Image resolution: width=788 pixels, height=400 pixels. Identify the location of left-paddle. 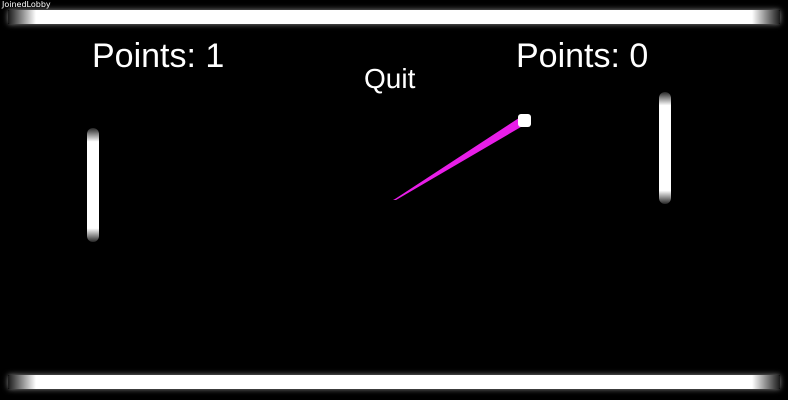
(93, 185).